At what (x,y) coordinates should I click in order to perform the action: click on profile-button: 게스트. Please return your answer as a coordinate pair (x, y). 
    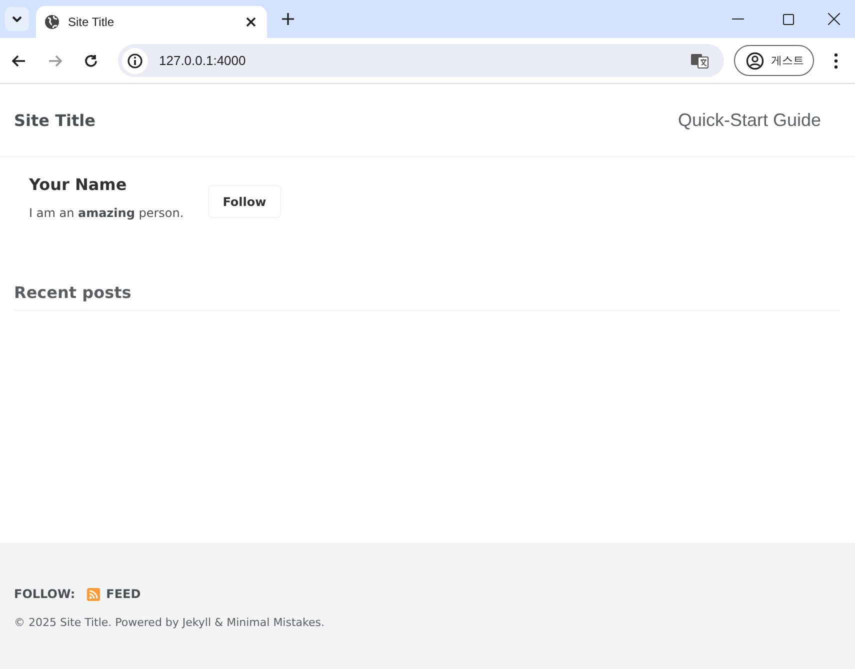
    Looking at the image, I should click on (774, 60).